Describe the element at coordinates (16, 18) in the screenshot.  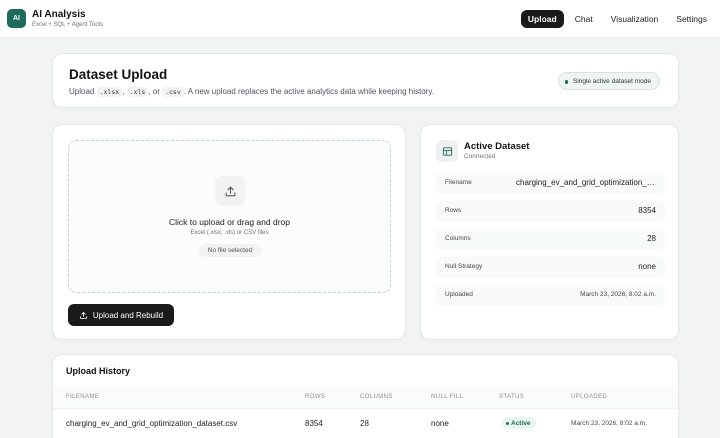
I see `app-logo: AI` at that location.